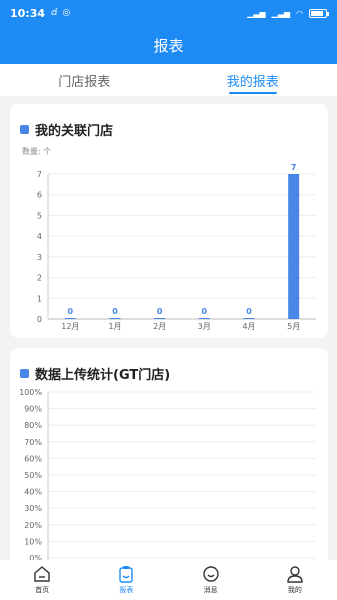 This screenshot has width=337, height=600. What do you see at coordinates (299, 13) in the screenshot?
I see `wifi-icon: ◠` at bounding box center [299, 13].